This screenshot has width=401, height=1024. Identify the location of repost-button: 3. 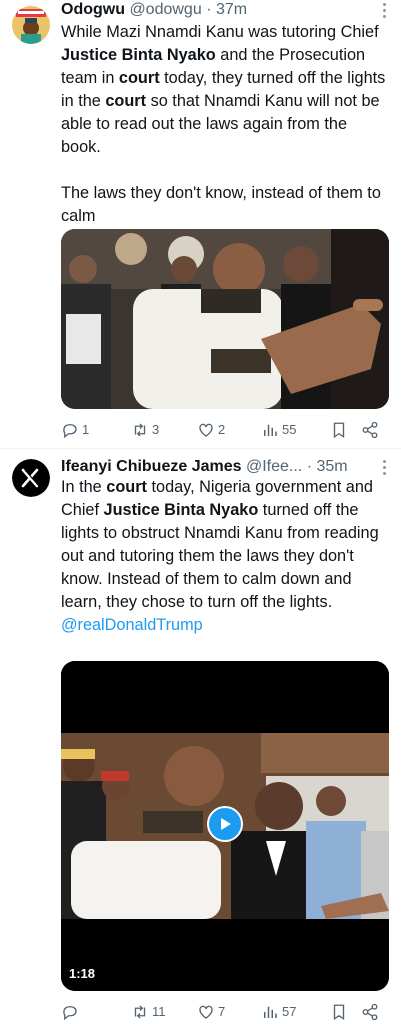
(145, 430).